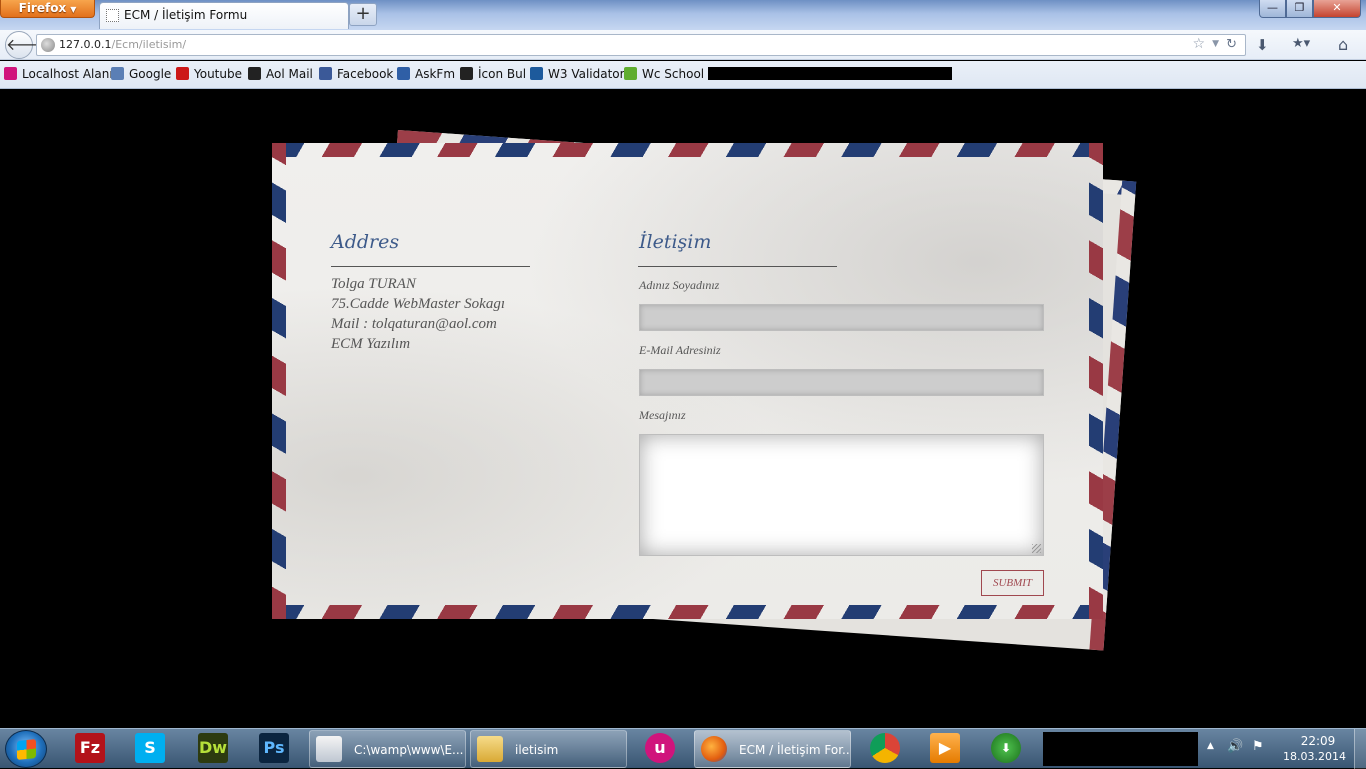  Describe the element at coordinates (365, 242) in the screenshot. I see `address-heading: Addres` at that location.